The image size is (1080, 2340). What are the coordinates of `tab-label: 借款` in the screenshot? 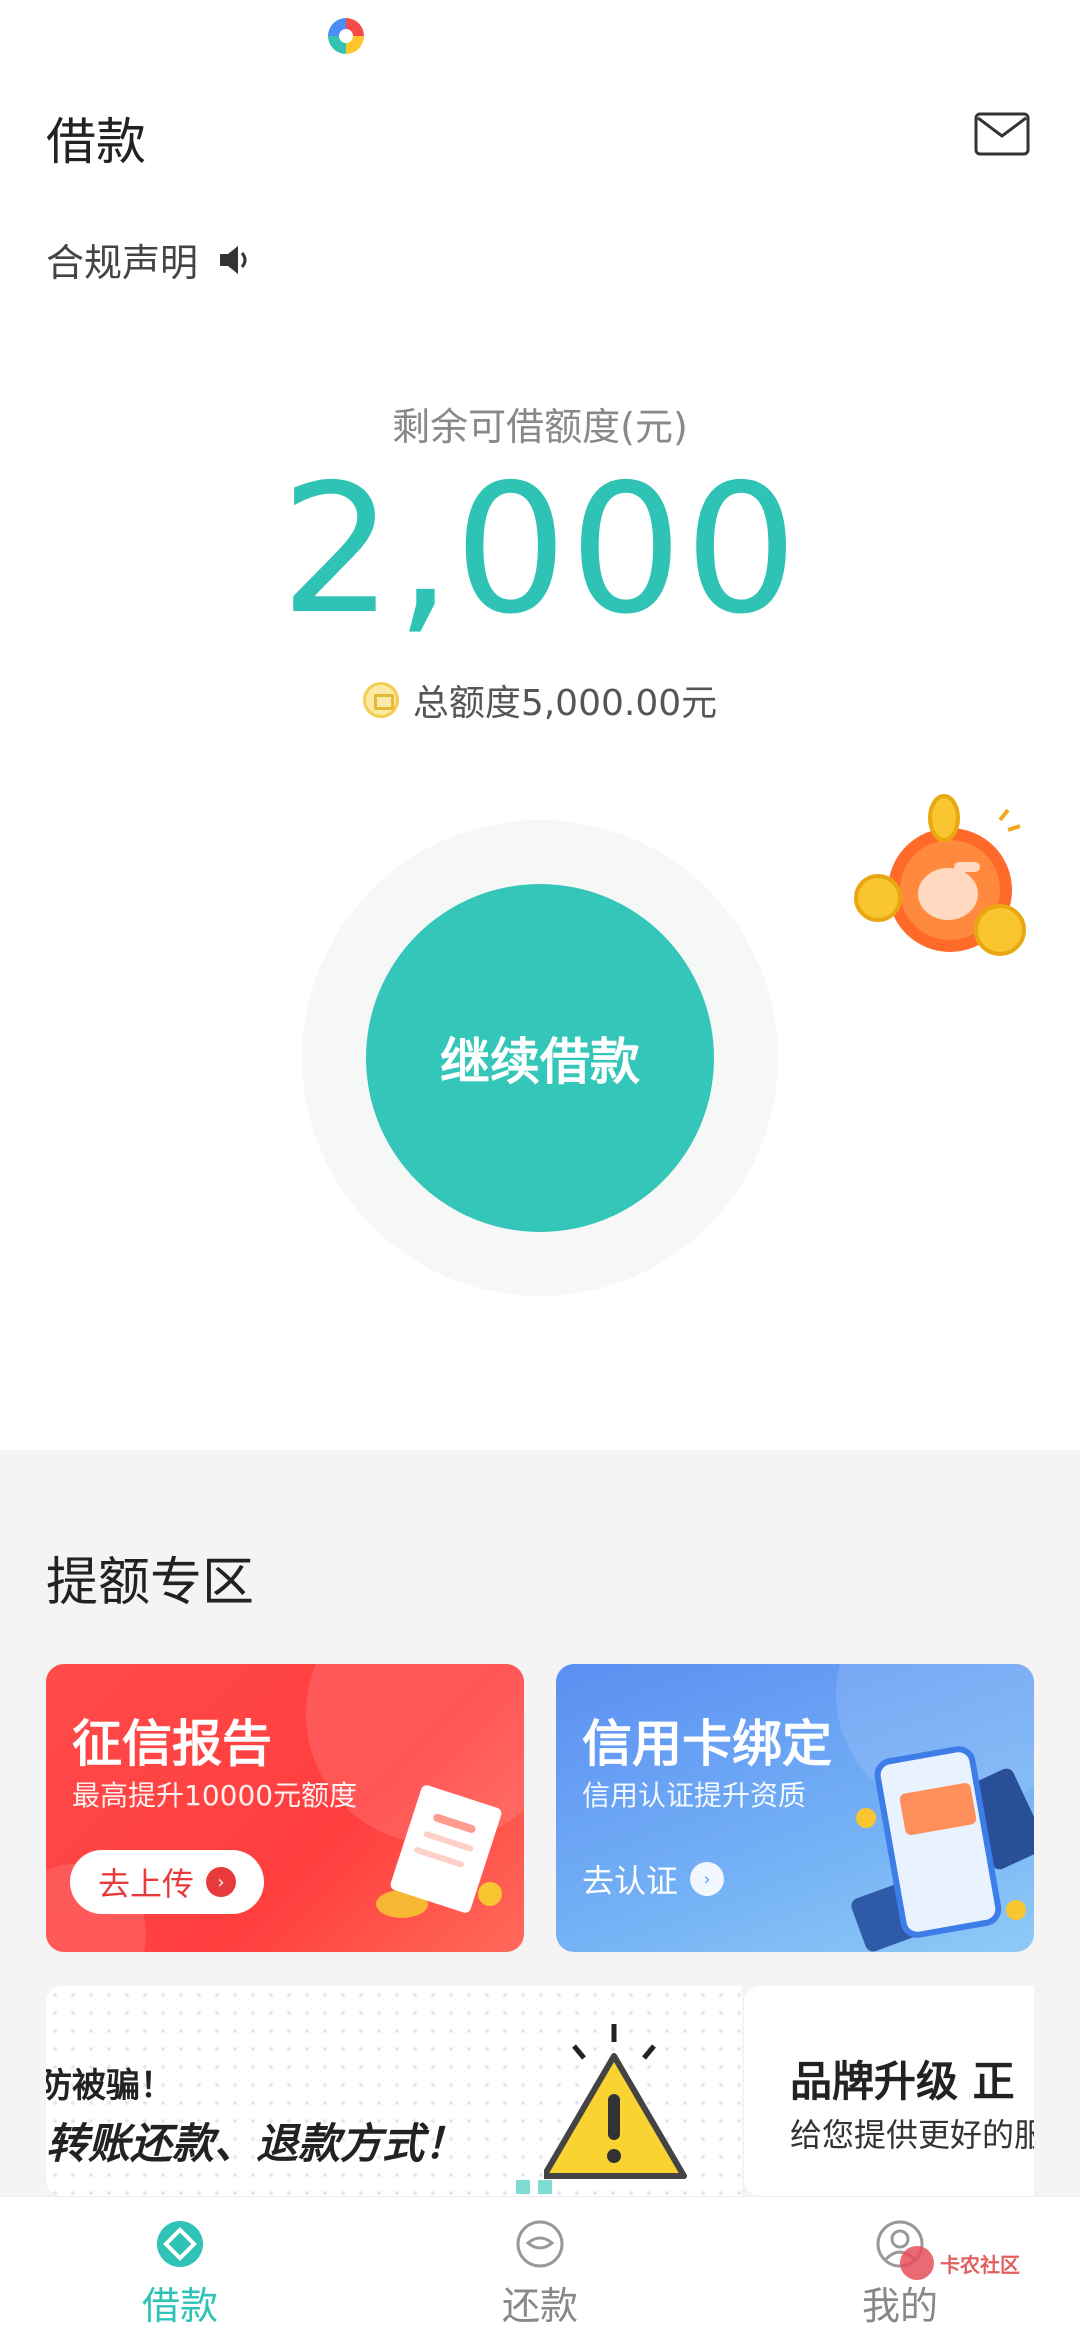 It's located at (179, 2306).